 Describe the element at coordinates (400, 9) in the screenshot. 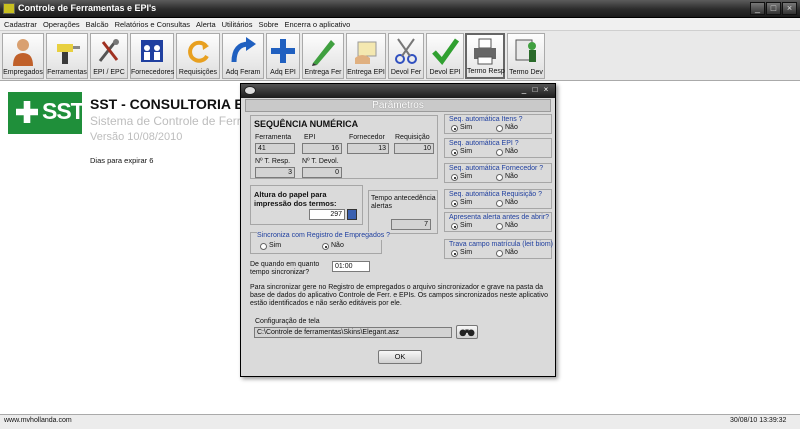

I see `title-bar: Controle de Ferramentas e EPI's _ □ ×` at that location.